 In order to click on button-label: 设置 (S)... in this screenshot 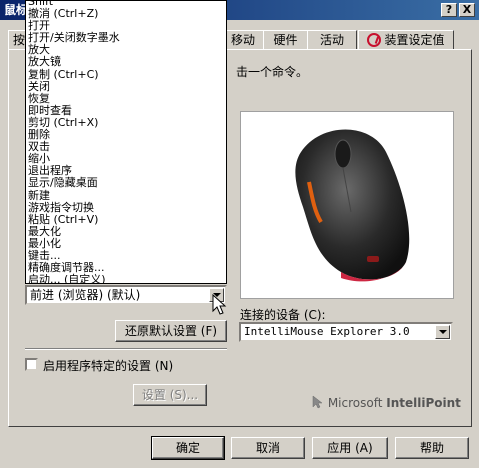, I will do `click(170, 395)`.